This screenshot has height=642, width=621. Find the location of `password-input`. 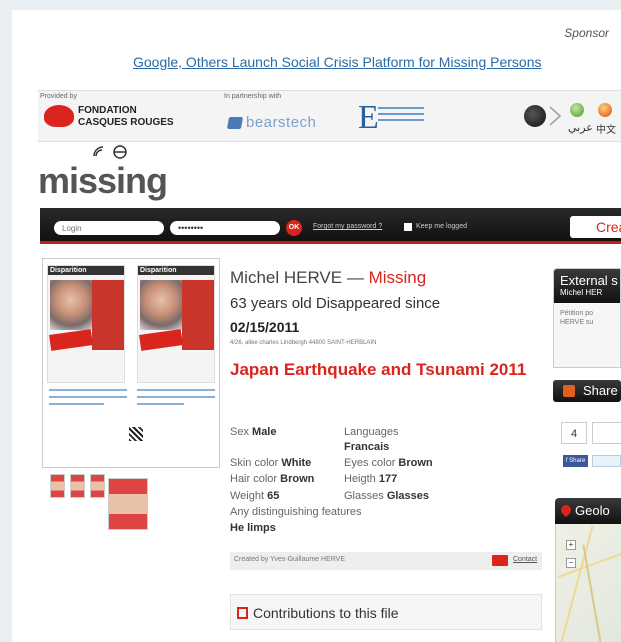

password-input is located at coordinates (225, 228).